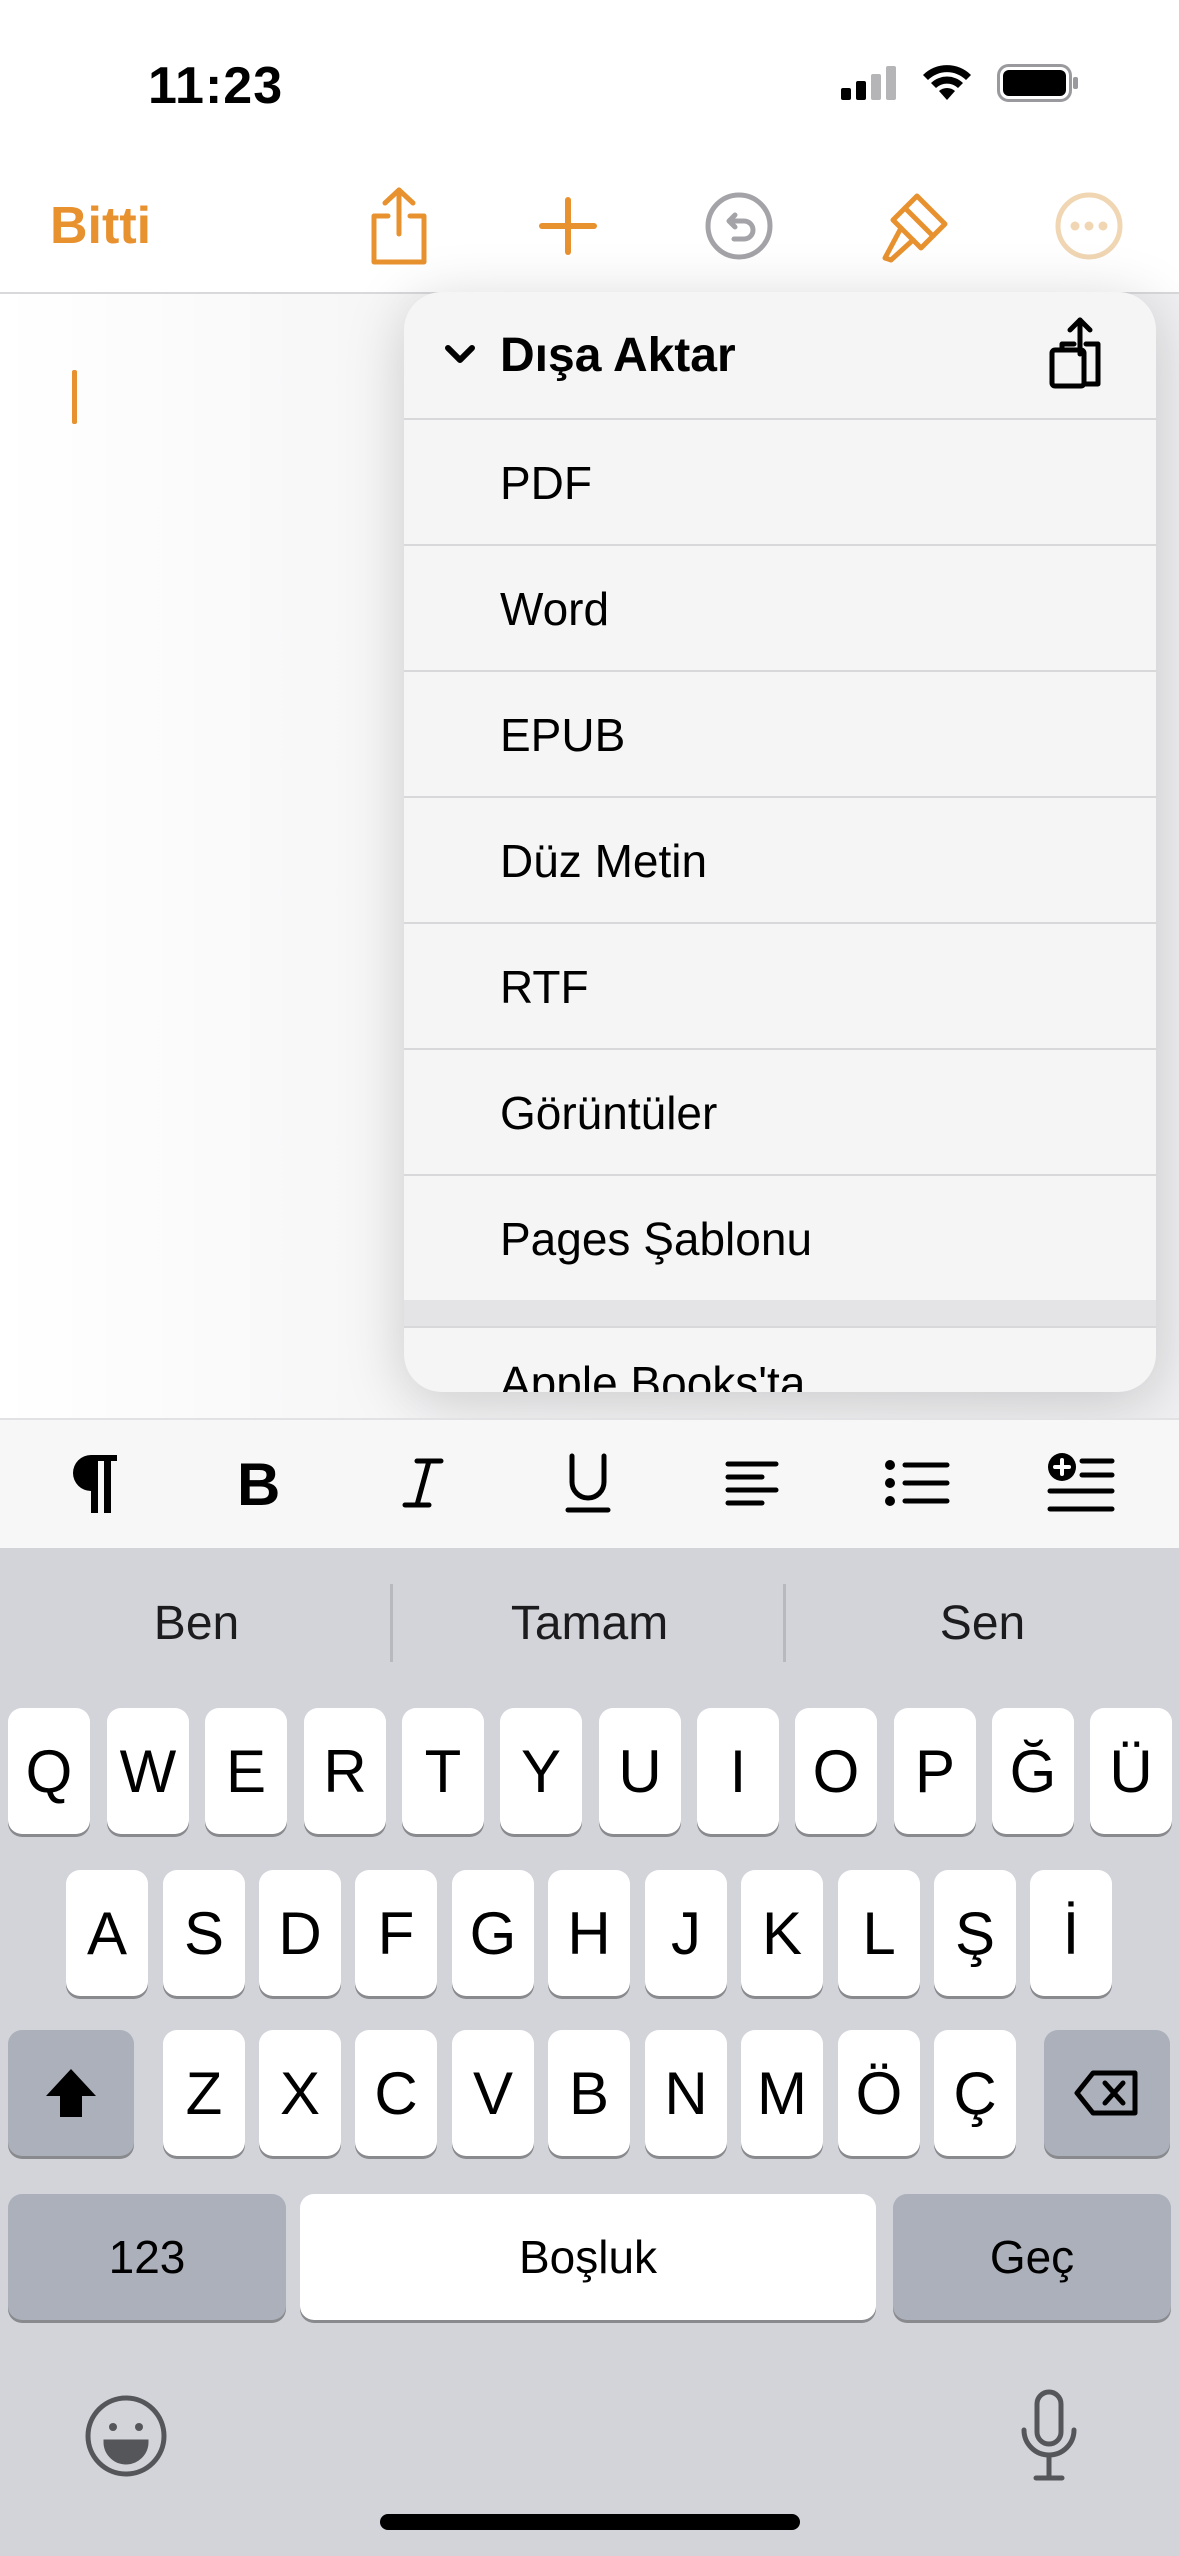  What do you see at coordinates (917, 1483) in the screenshot?
I see `bullet-list-icon` at bounding box center [917, 1483].